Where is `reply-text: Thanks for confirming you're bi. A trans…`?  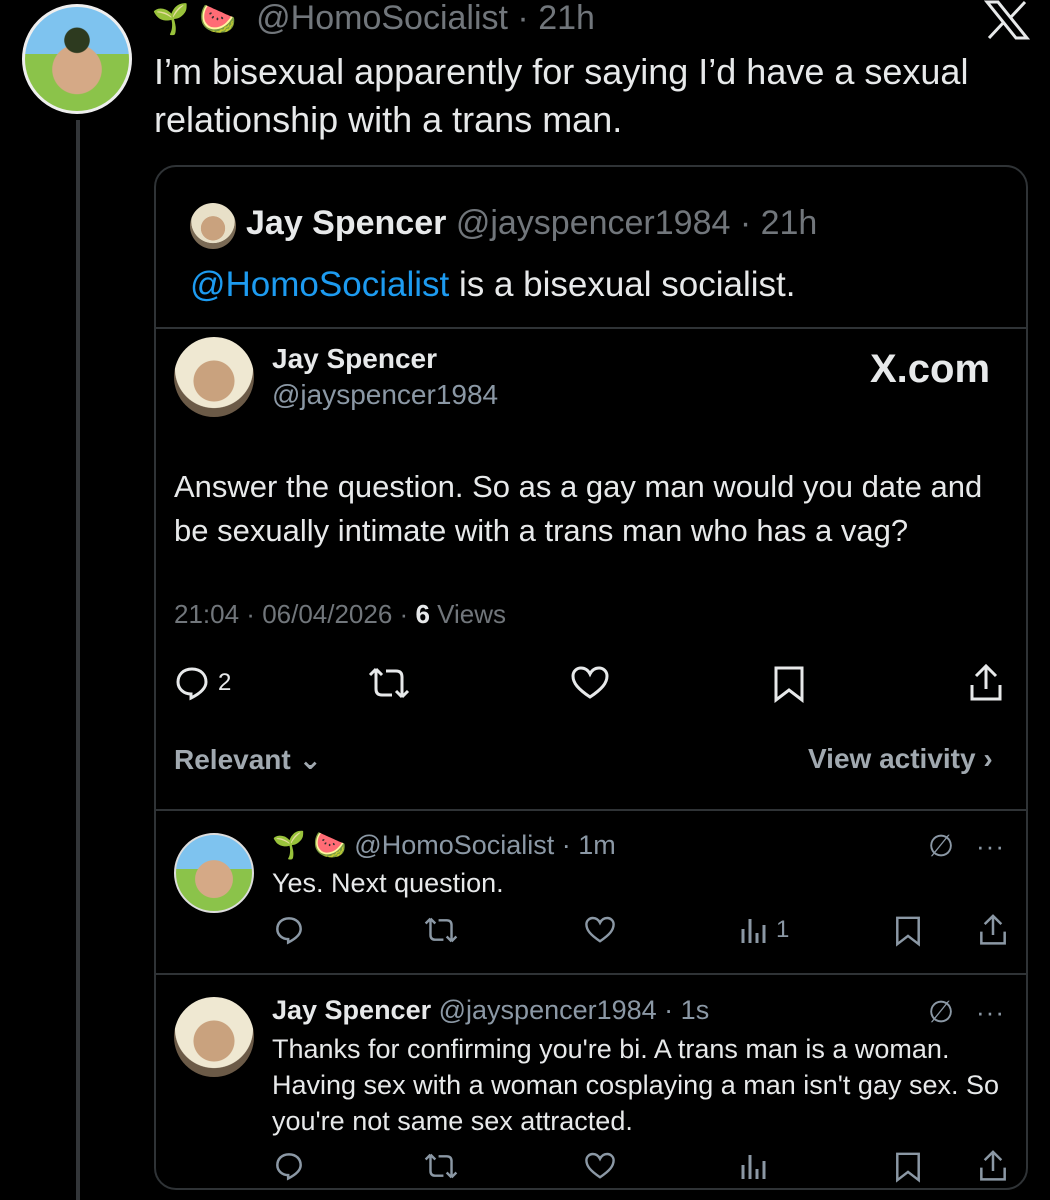
reply-text: Thanks for confirming you're bi. A trans… is located at coordinates (636, 1085).